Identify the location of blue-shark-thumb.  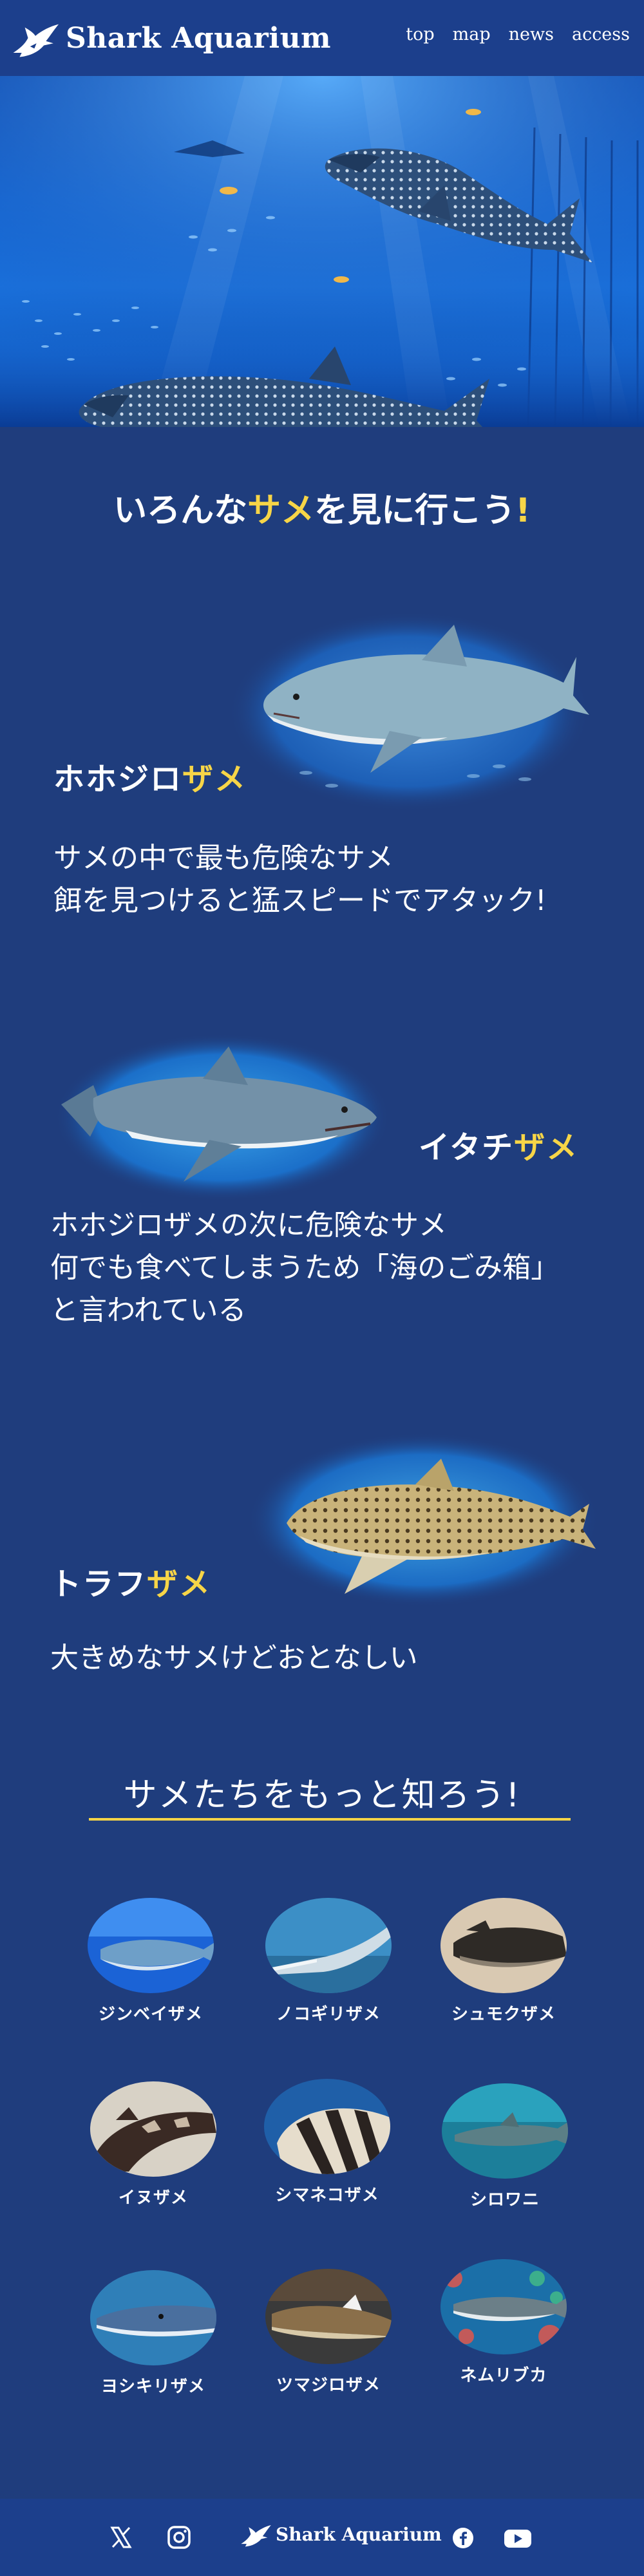
(153, 2317).